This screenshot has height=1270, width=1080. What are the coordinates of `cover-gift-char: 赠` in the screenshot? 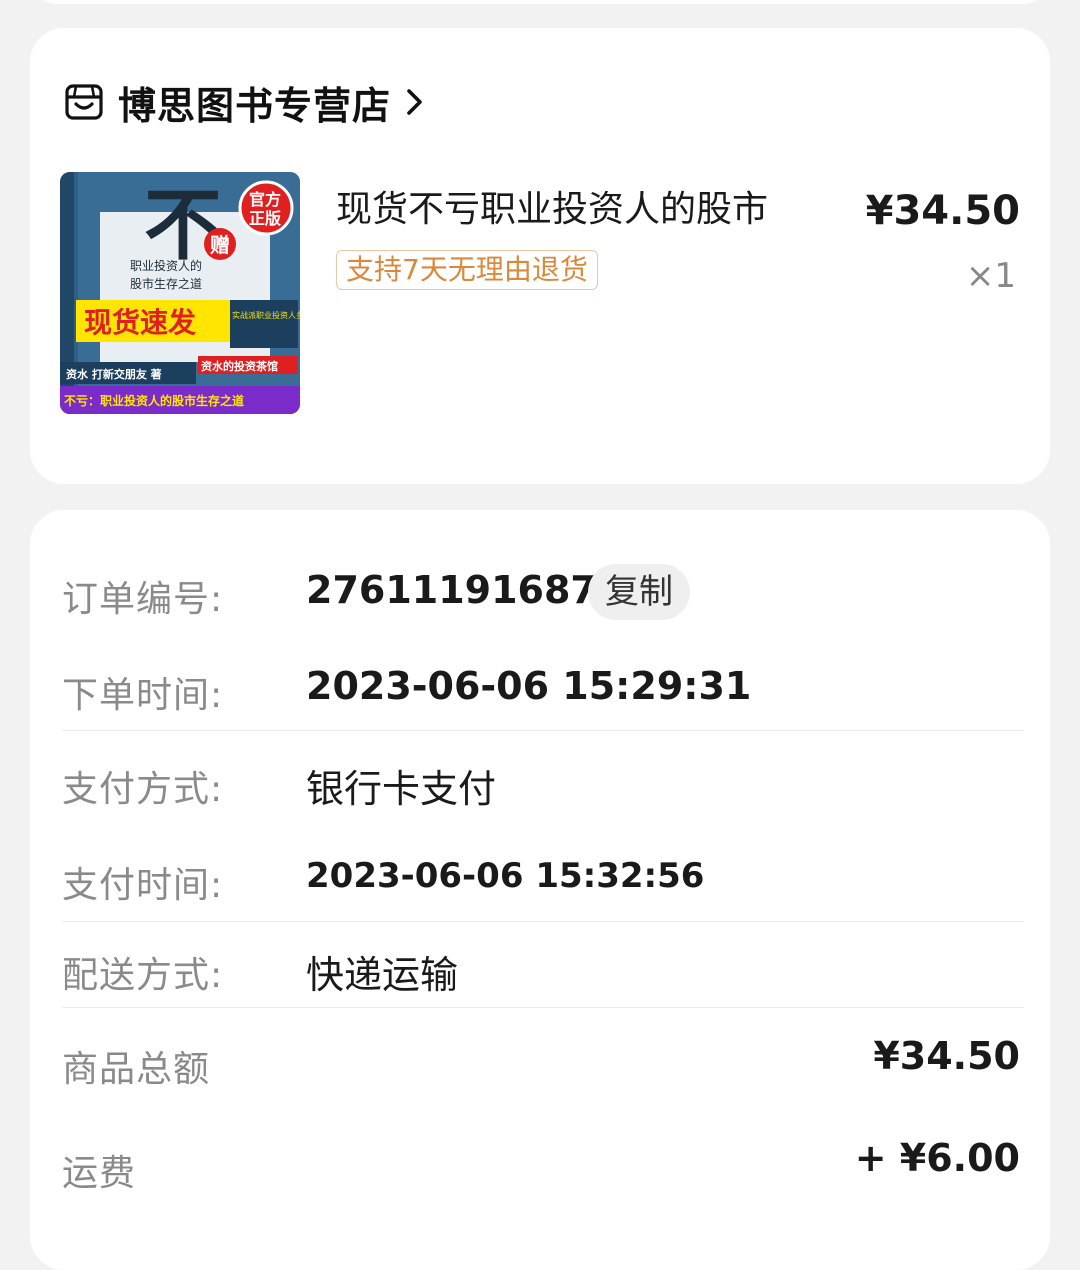 It's located at (220, 245).